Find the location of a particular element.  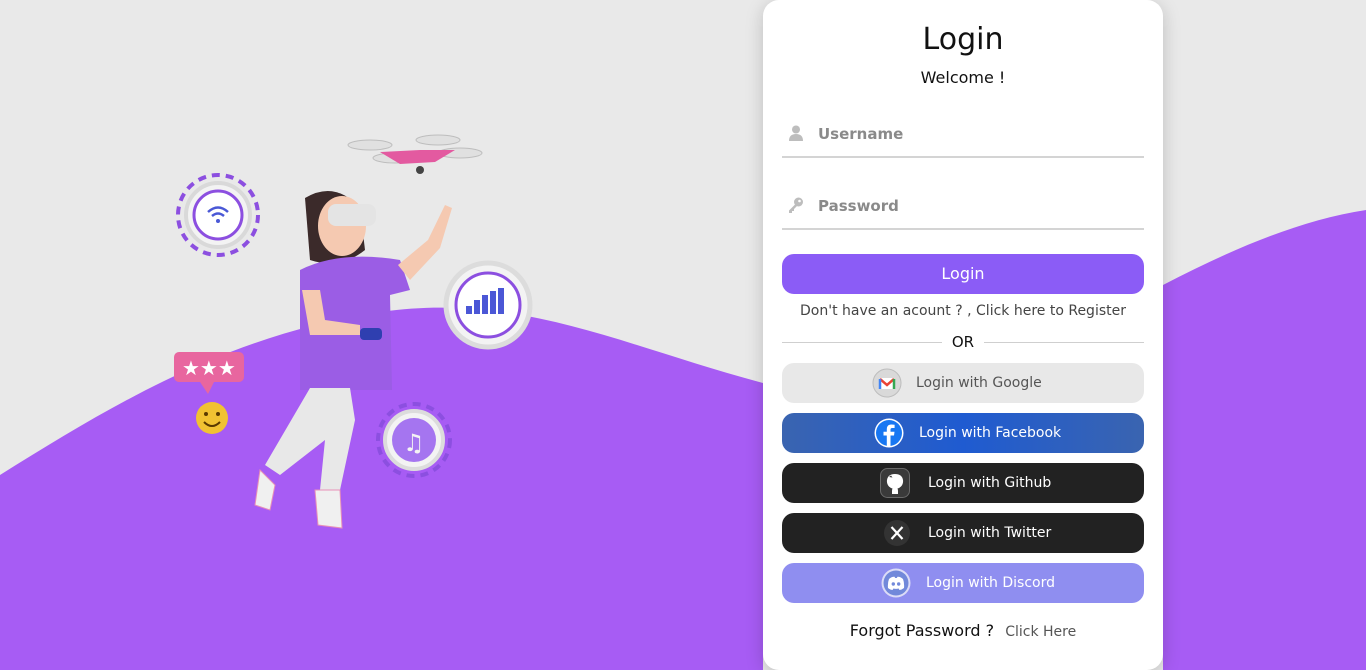

smiley-icon is located at coordinates (212, 418).